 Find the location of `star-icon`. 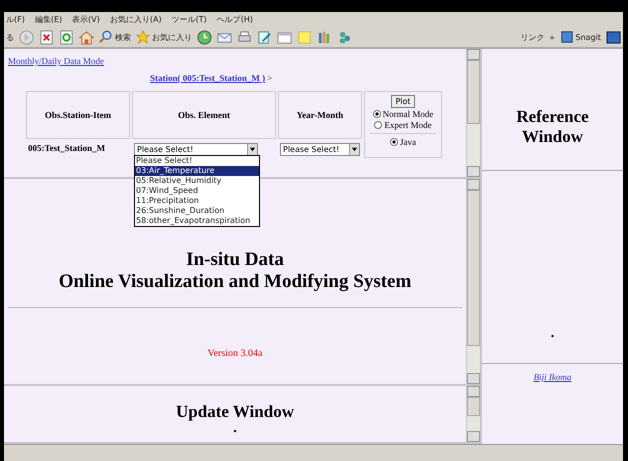

star-icon is located at coordinates (143, 37).